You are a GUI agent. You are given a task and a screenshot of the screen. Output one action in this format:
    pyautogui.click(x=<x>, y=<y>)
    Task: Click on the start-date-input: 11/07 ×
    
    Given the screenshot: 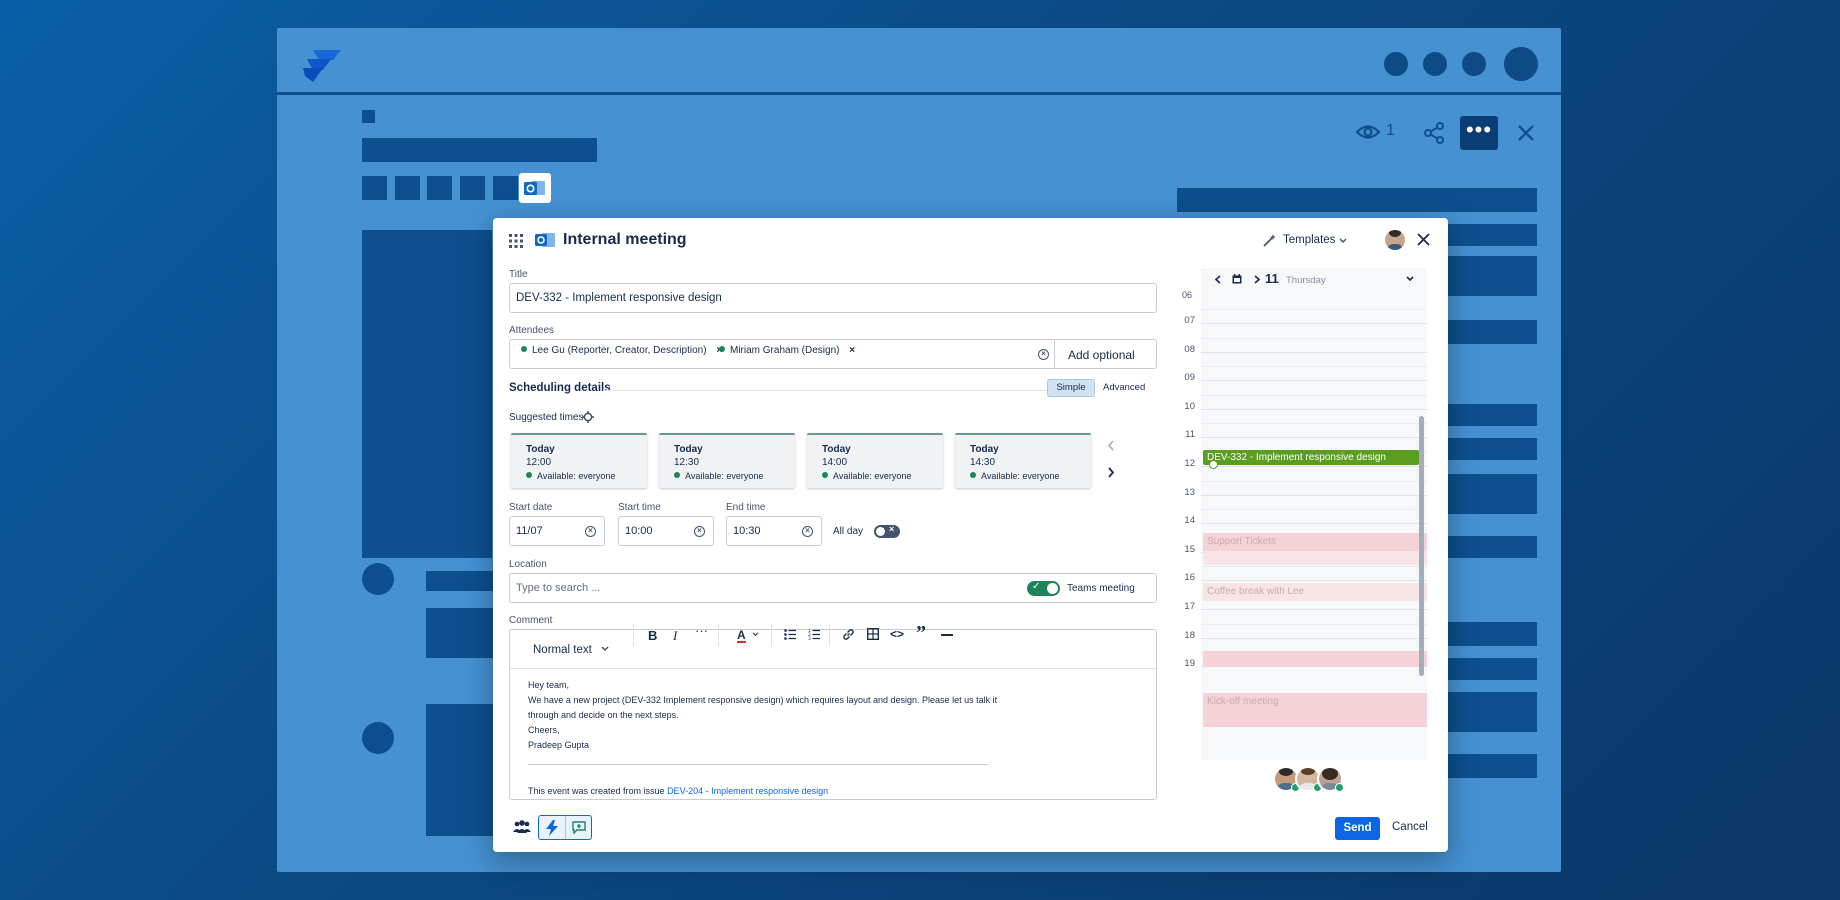 What is the action you would take?
    pyautogui.click(x=557, y=531)
    